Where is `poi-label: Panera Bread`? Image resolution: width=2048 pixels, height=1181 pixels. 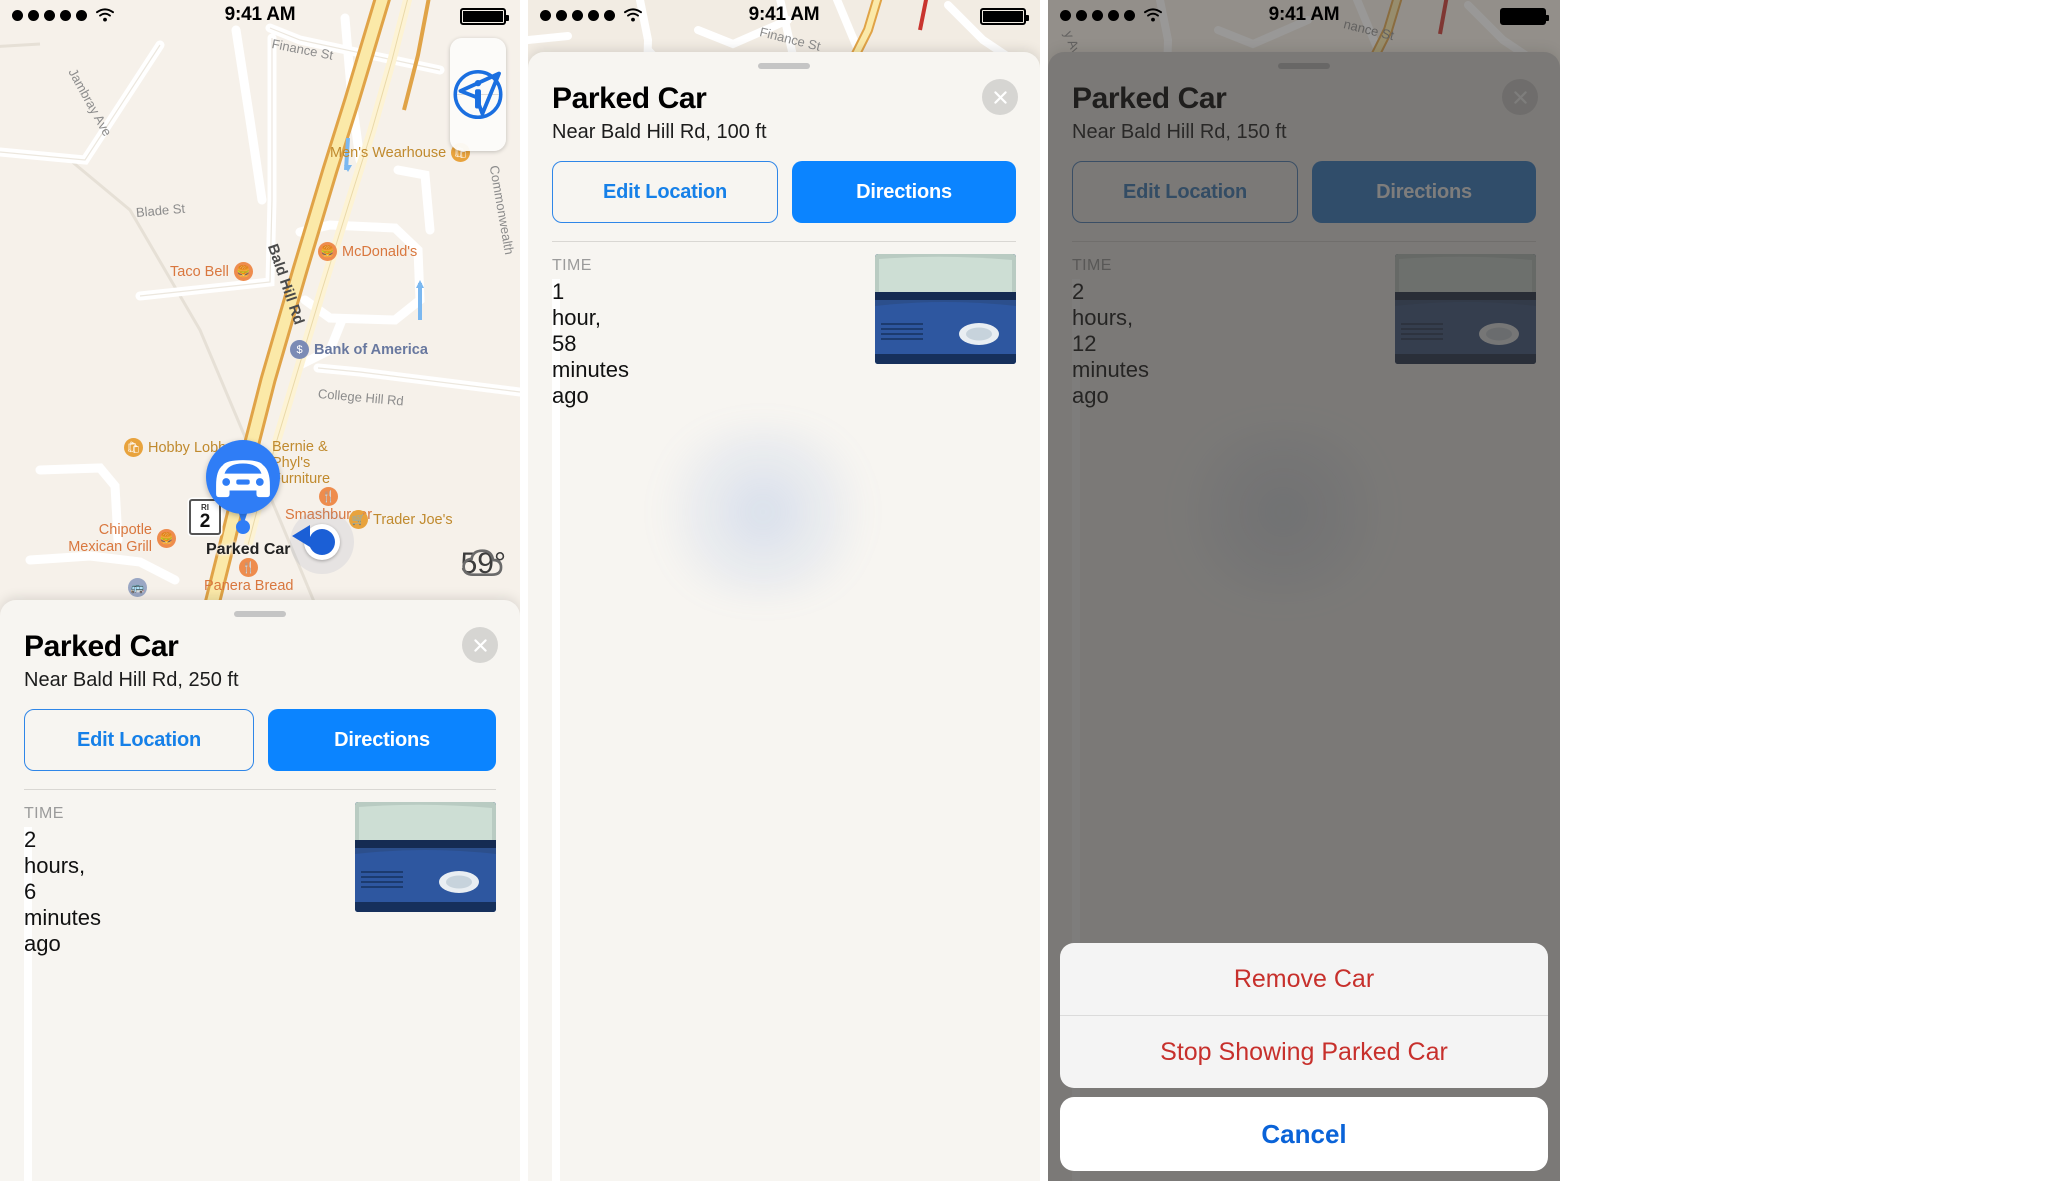
poi-label: Panera Bread is located at coordinates (249, 586).